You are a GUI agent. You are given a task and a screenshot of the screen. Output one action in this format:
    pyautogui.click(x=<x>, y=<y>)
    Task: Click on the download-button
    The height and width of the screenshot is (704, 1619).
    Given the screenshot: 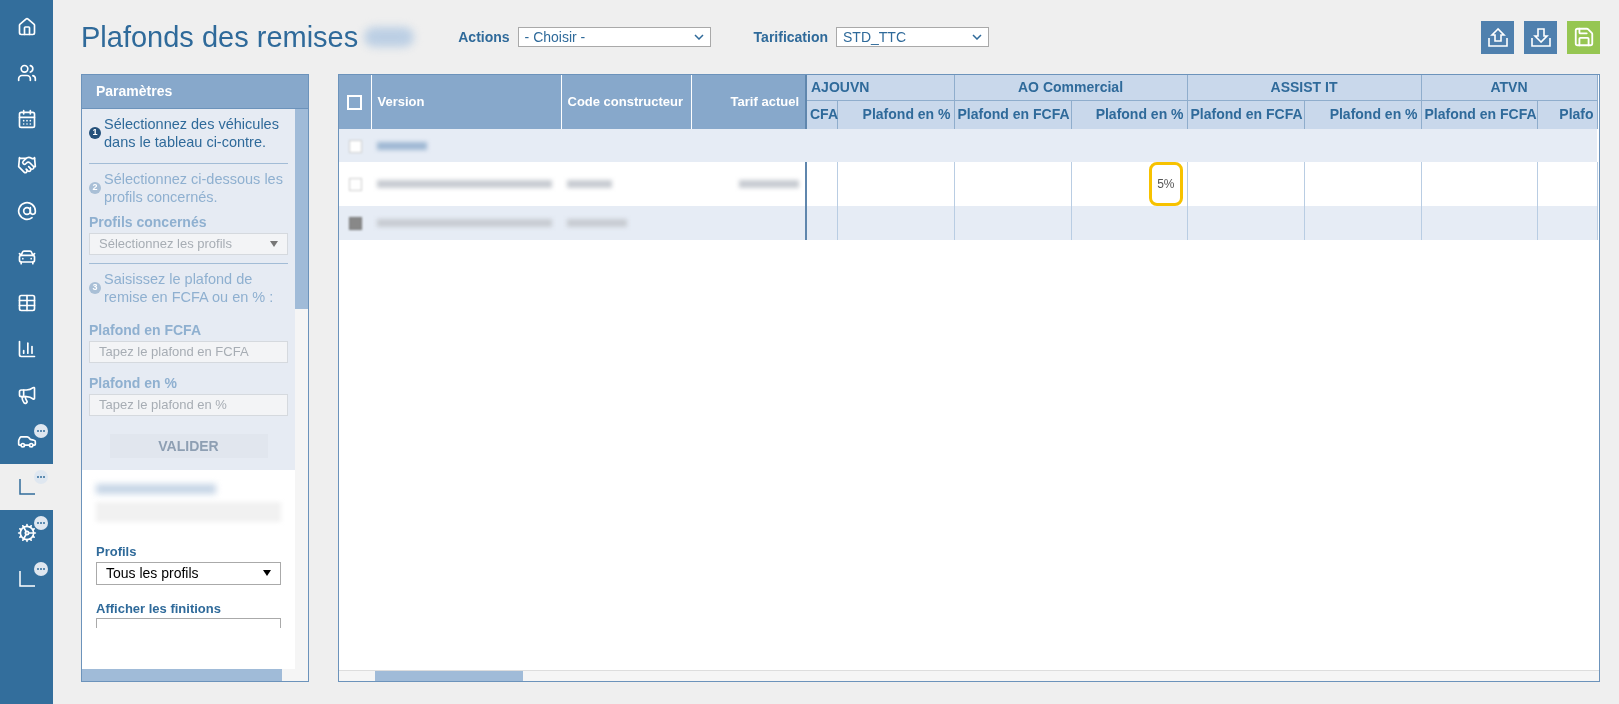 What is the action you would take?
    pyautogui.click(x=1540, y=37)
    